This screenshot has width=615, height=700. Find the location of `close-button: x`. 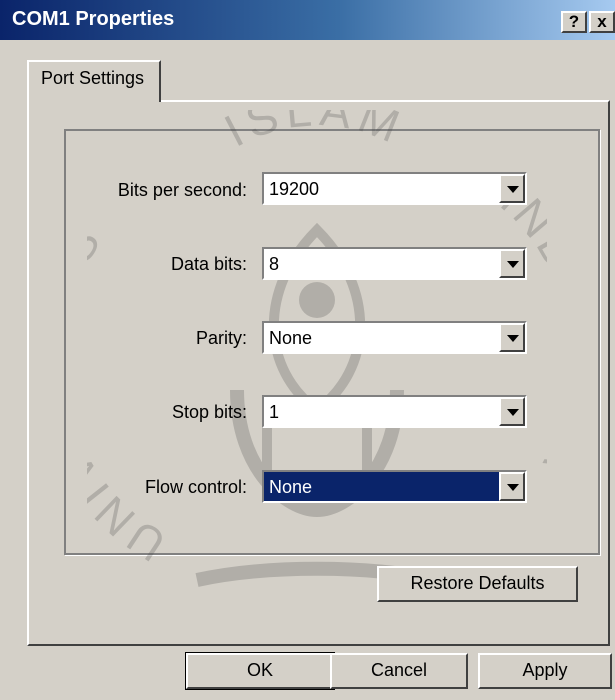

close-button: x is located at coordinates (602, 22).